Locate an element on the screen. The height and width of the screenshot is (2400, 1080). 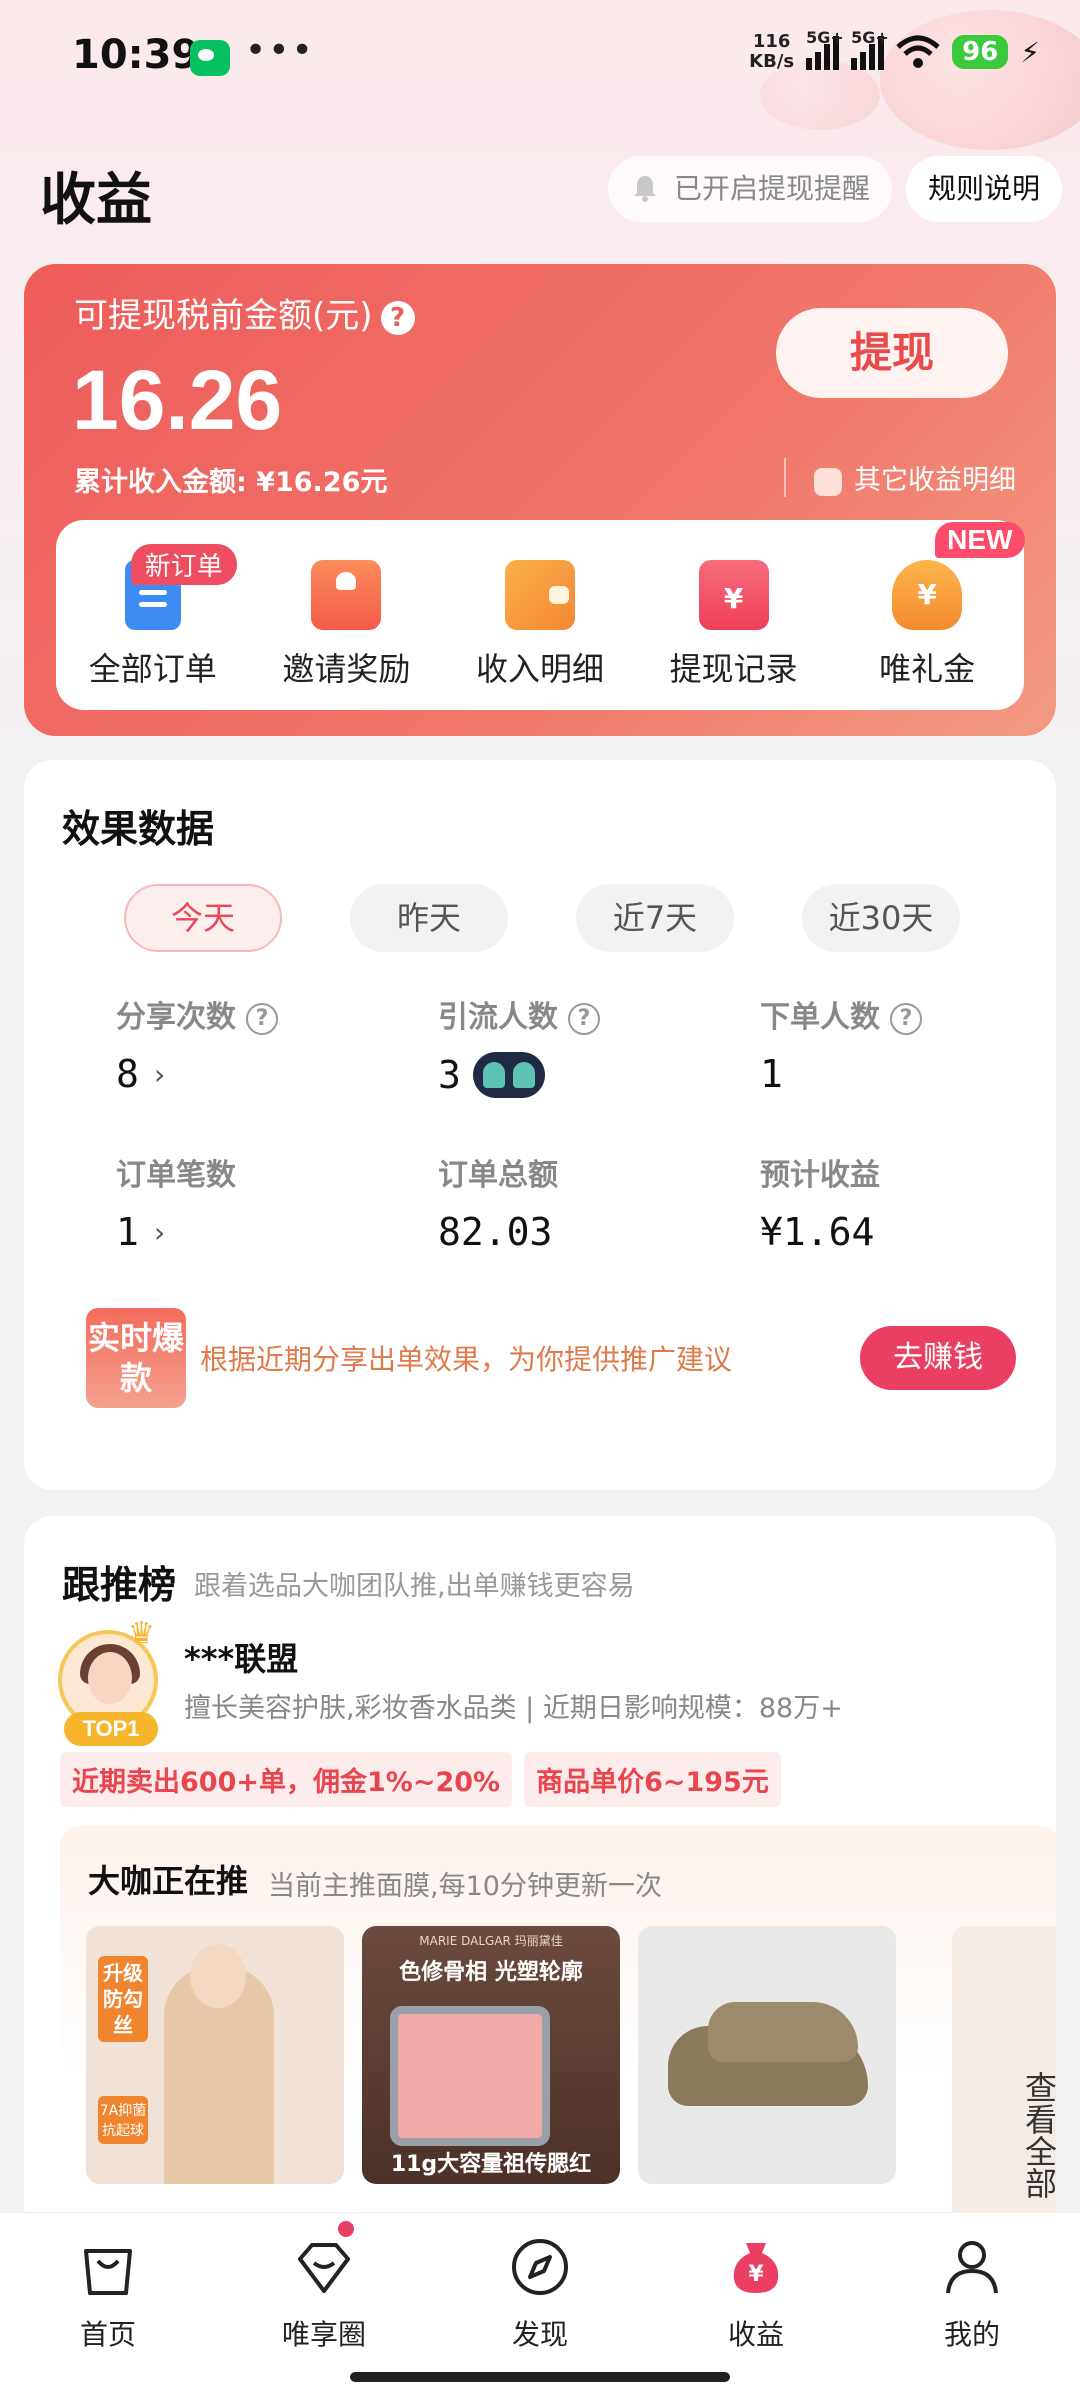
kol-name: ***联盟 is located at coordinates (241, 1657).